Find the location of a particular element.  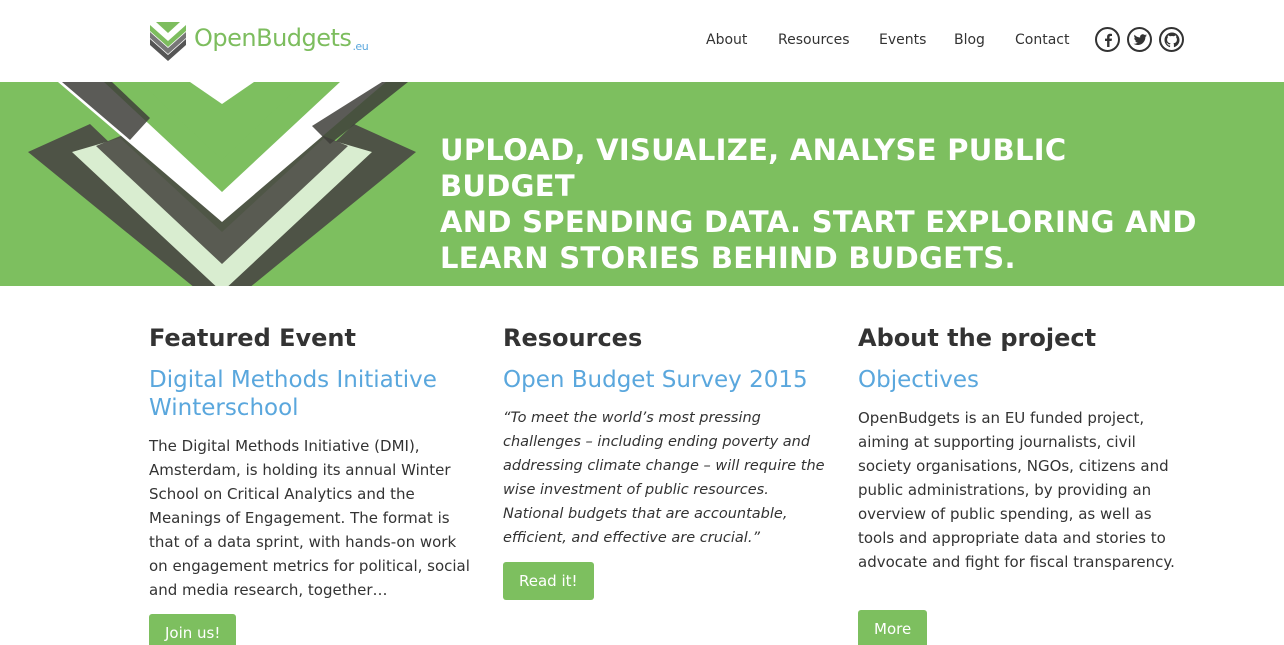

join-us-button: Join us! is located at coordinates (193, 629).